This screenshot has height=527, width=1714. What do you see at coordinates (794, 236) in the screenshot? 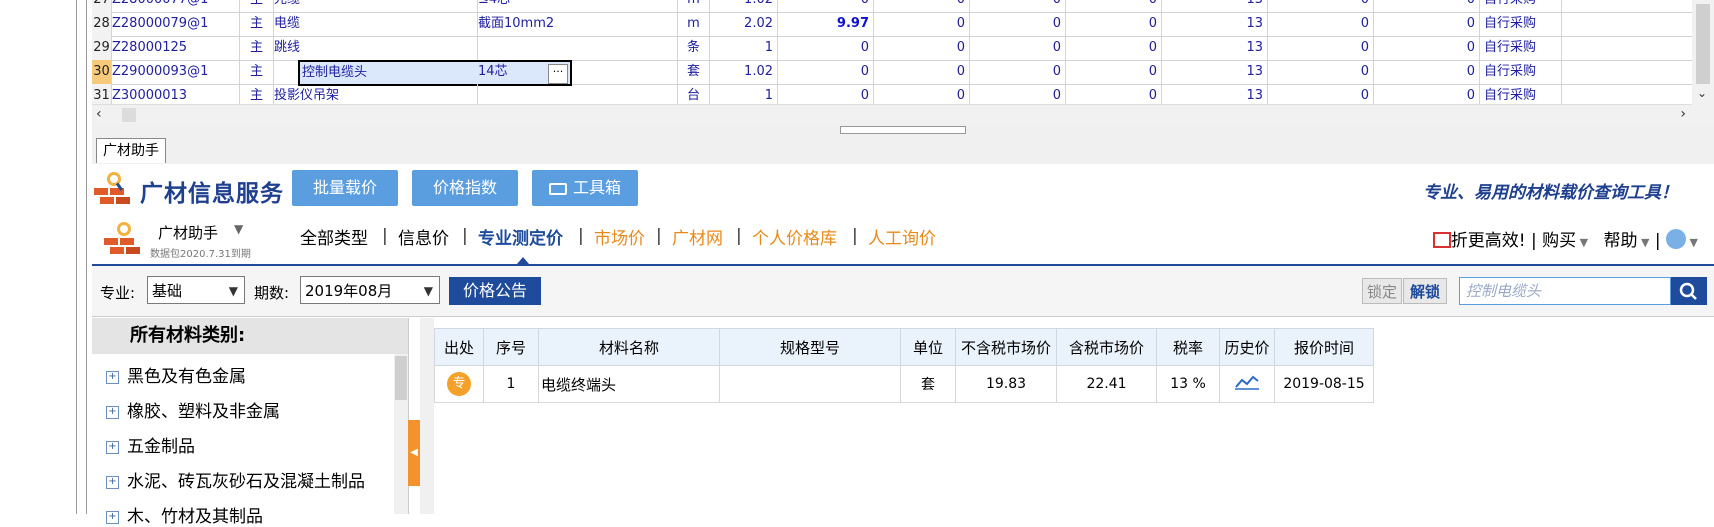
I see `nav-personal-price-library: 个人价格库` at bounding box center [794, 236].